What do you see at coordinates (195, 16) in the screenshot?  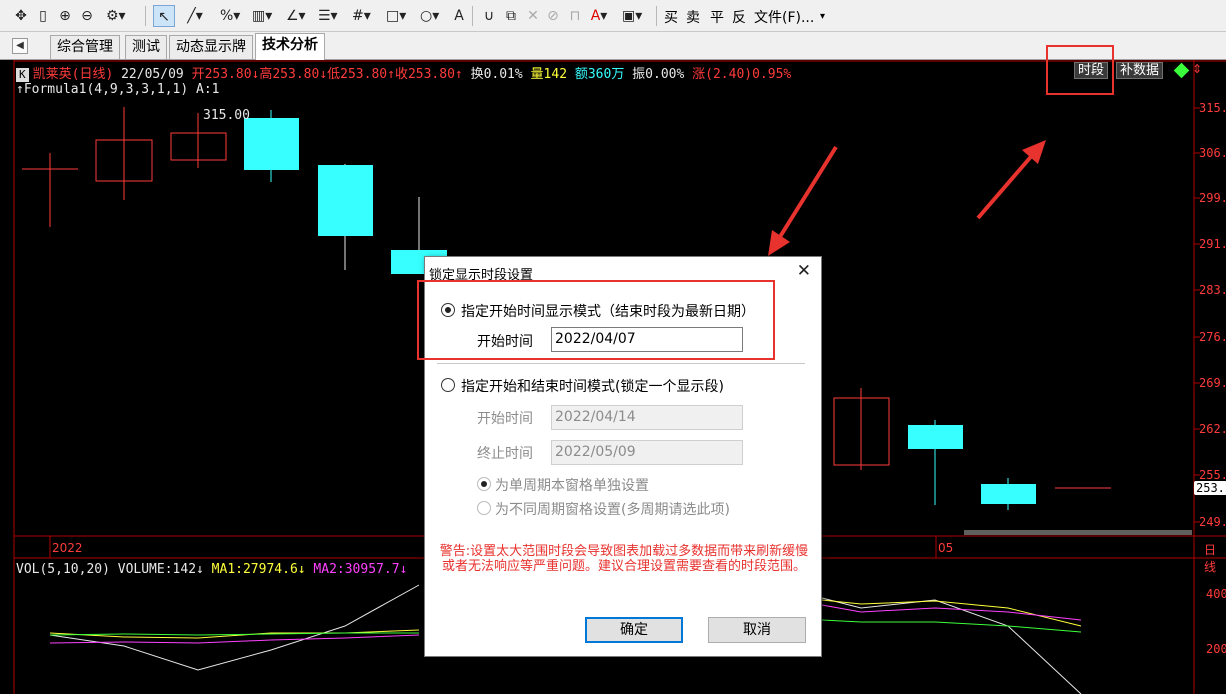 I see `line-icon: ╱▾` at bounding box center [195, 16].